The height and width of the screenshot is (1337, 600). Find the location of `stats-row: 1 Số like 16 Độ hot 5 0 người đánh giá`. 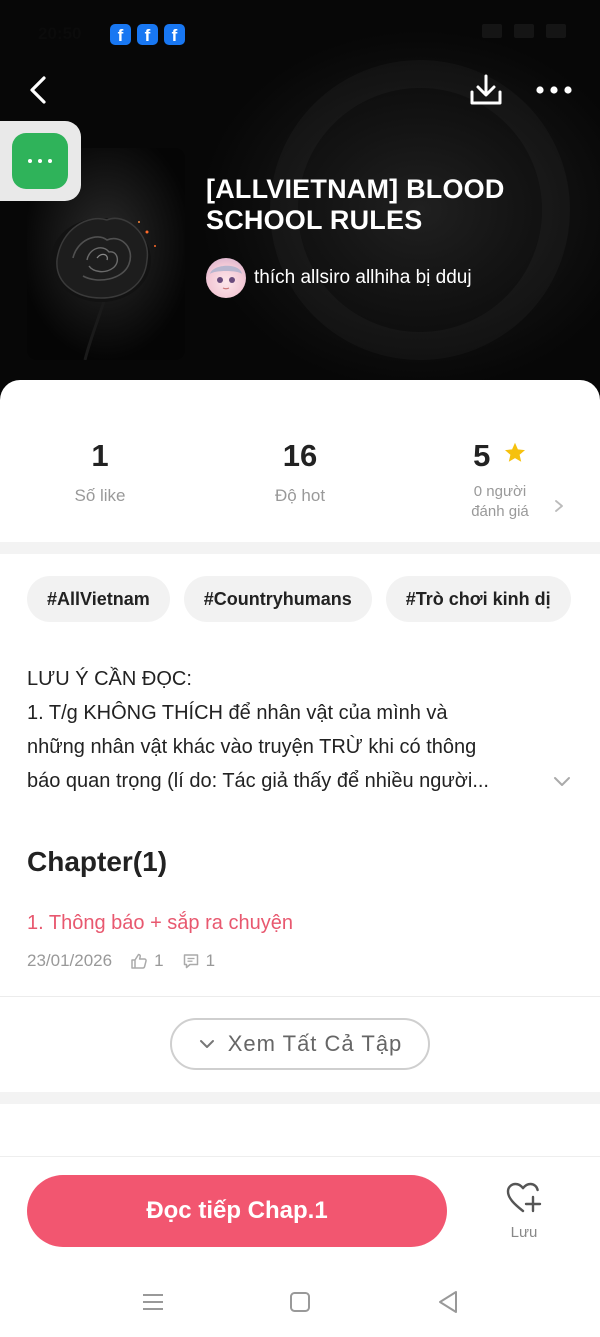

stats-row: 1 Số like 16 Độ hot 5 0 người đánh giá is located at coordinates (300, 460).